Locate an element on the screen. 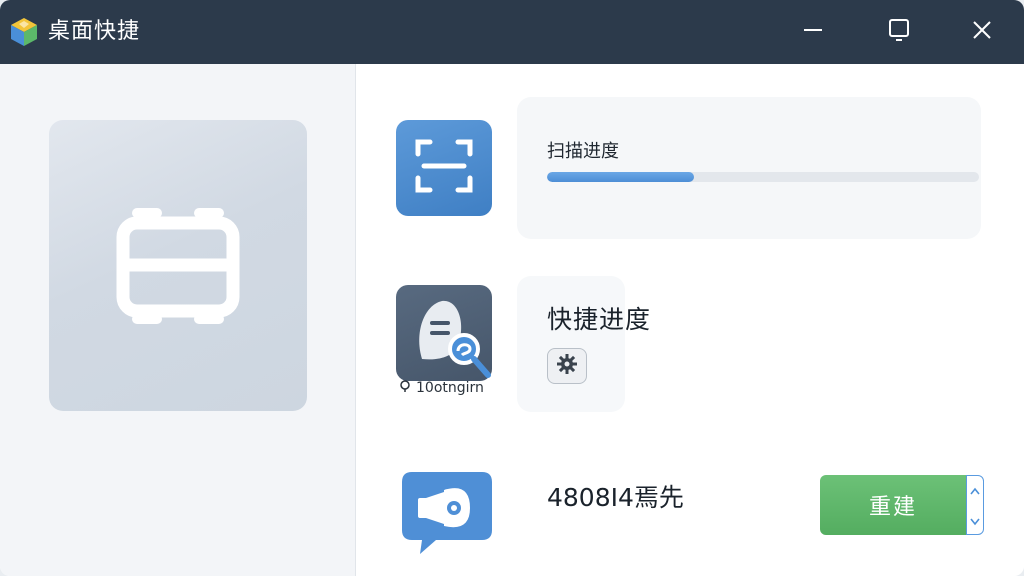 This screenshot has height=576, width=1024. chevron-up-icon is located at coordinates (975, 489).